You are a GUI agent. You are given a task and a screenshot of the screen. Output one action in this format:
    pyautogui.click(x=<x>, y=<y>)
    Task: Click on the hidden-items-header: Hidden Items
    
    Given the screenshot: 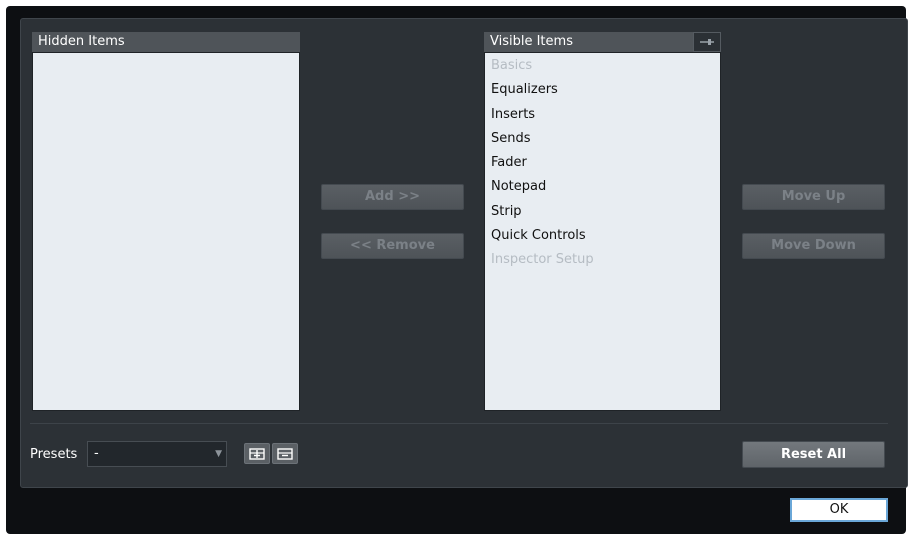 What is the action you would take?
    pyautogui.click(x=166, y=42)
    